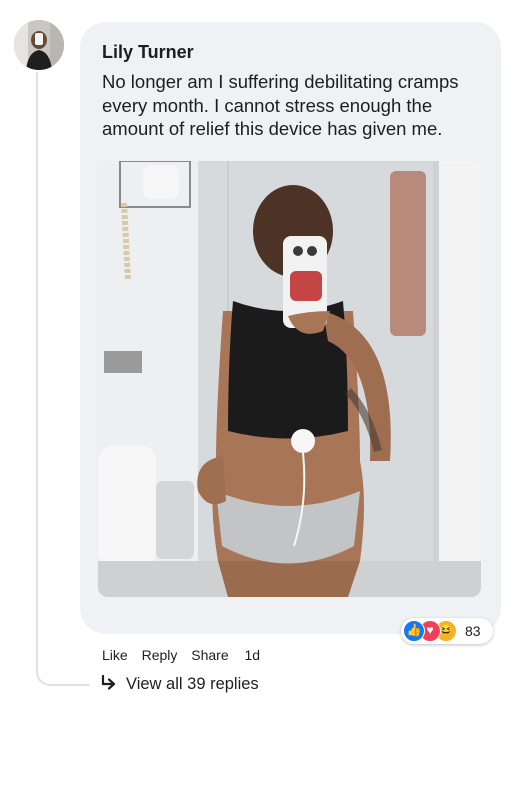  I want to click on reaction-count: 83, so click(473, 631).